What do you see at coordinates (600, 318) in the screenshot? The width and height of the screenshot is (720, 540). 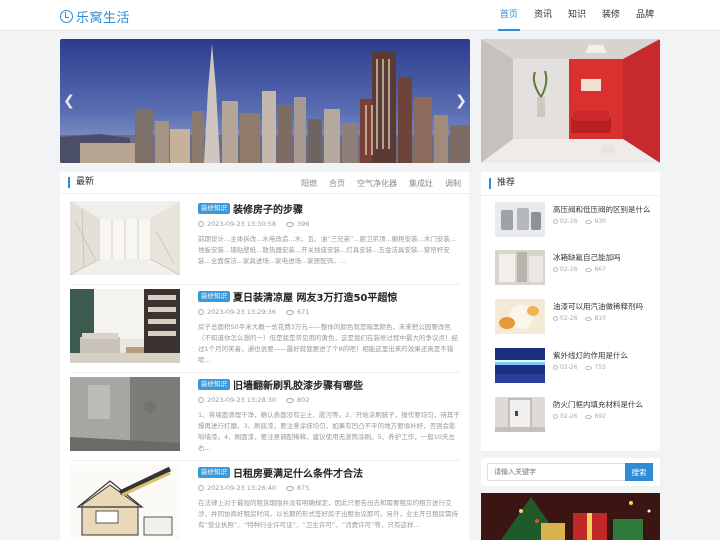 I see `recommend-views: 810` at bounding box center [600, 318].